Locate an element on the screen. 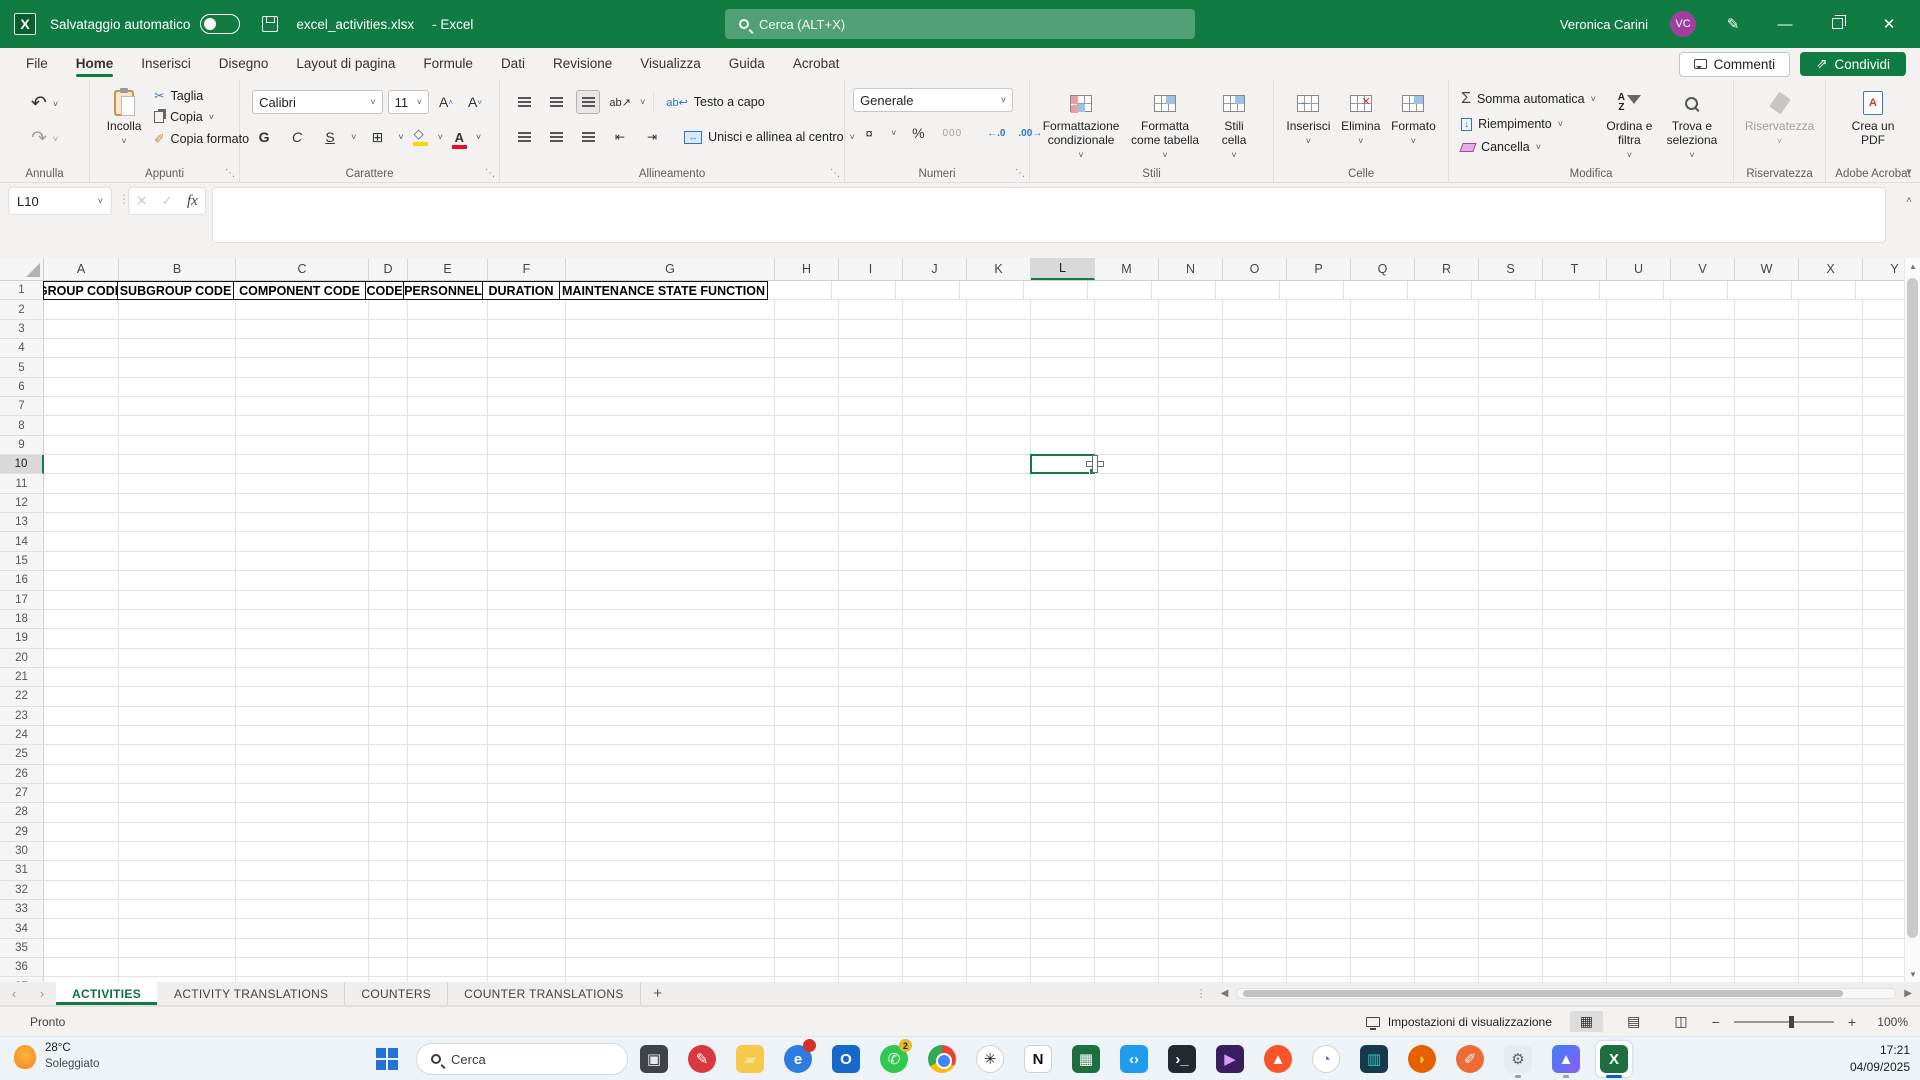 The height and width of the screenshot is (1080, 1920). cell-E2 is located at coordinates (448, 310).